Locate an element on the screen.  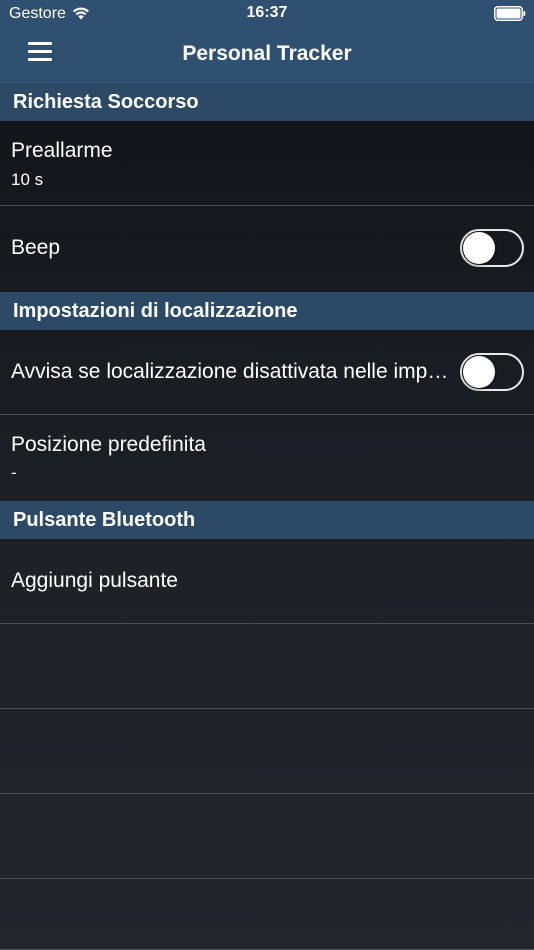
row-title: Beep is located at coordinates (36, 247).